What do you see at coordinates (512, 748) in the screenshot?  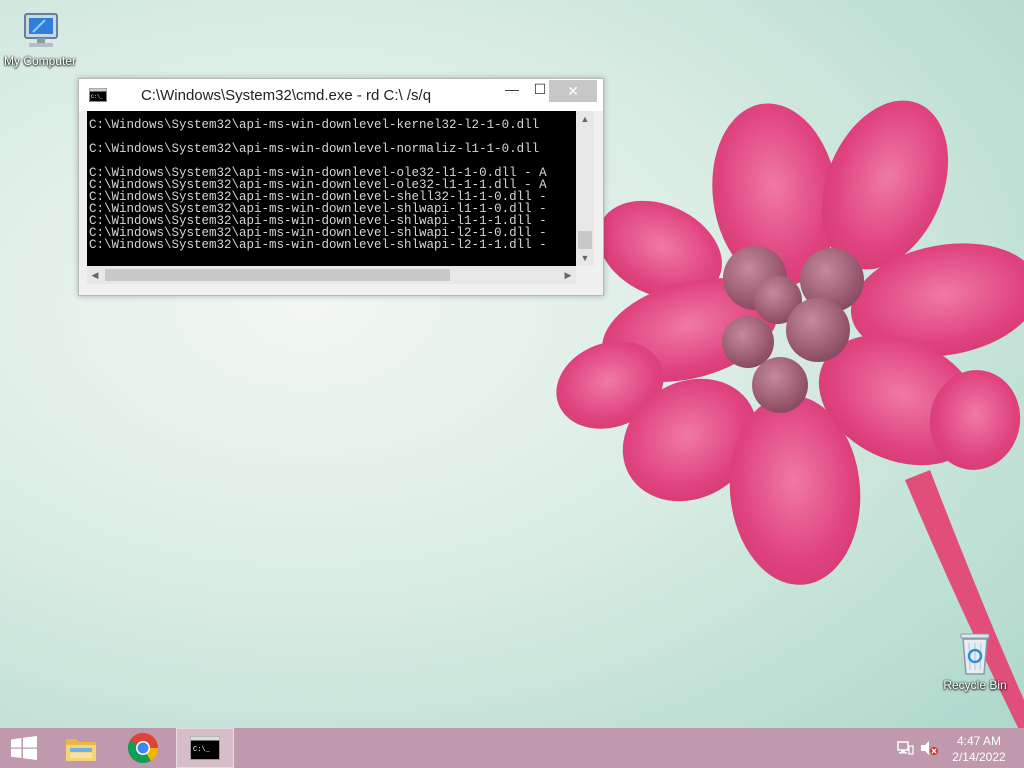 I see `taskbar: C:\_ 4:47 AM 2/14/2022` at bounding box center [512, 748].